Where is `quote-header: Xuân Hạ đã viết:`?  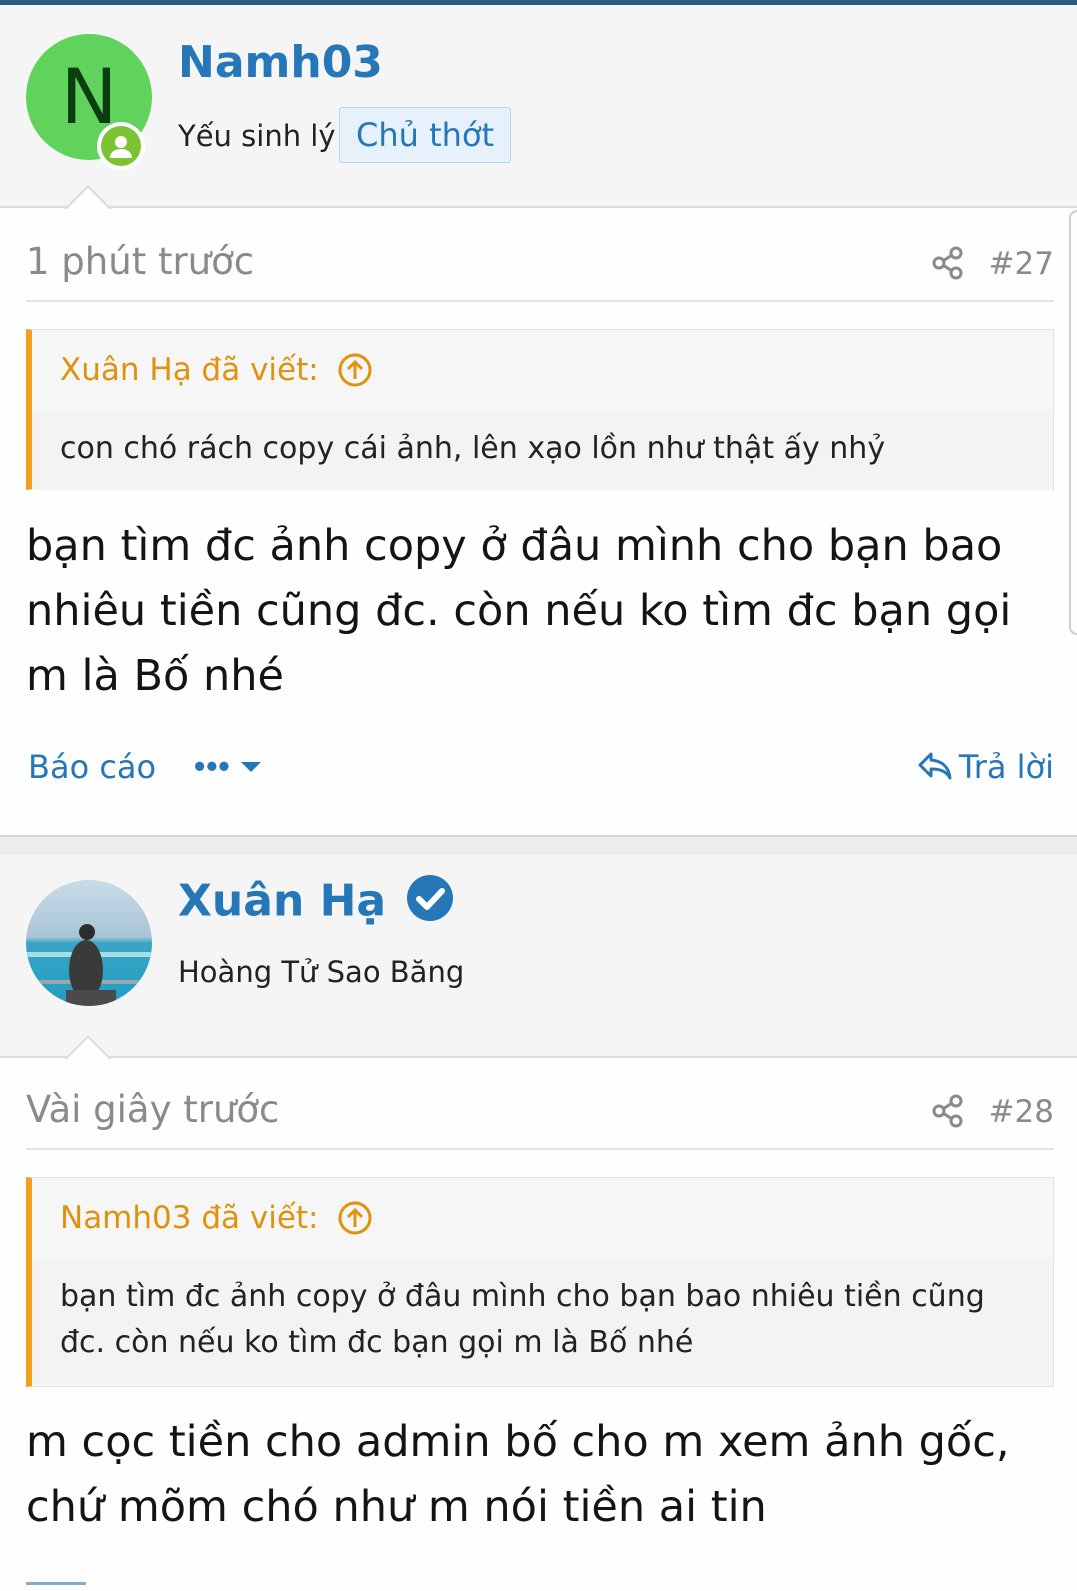 quote-header: Xuân Hạ đã viết: is located at coordinates (542, 370).